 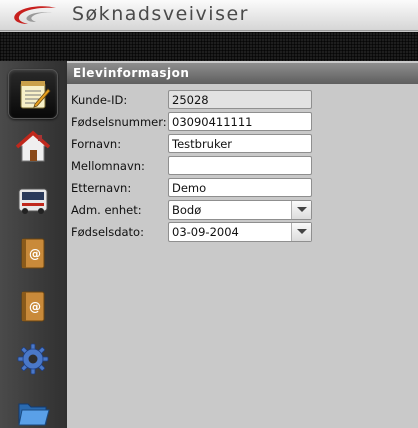 What do you see at coordinates (96, 144) in the screenshot?
I see `label-fornavn: Fornavn:` at bounding box center [96, 144].